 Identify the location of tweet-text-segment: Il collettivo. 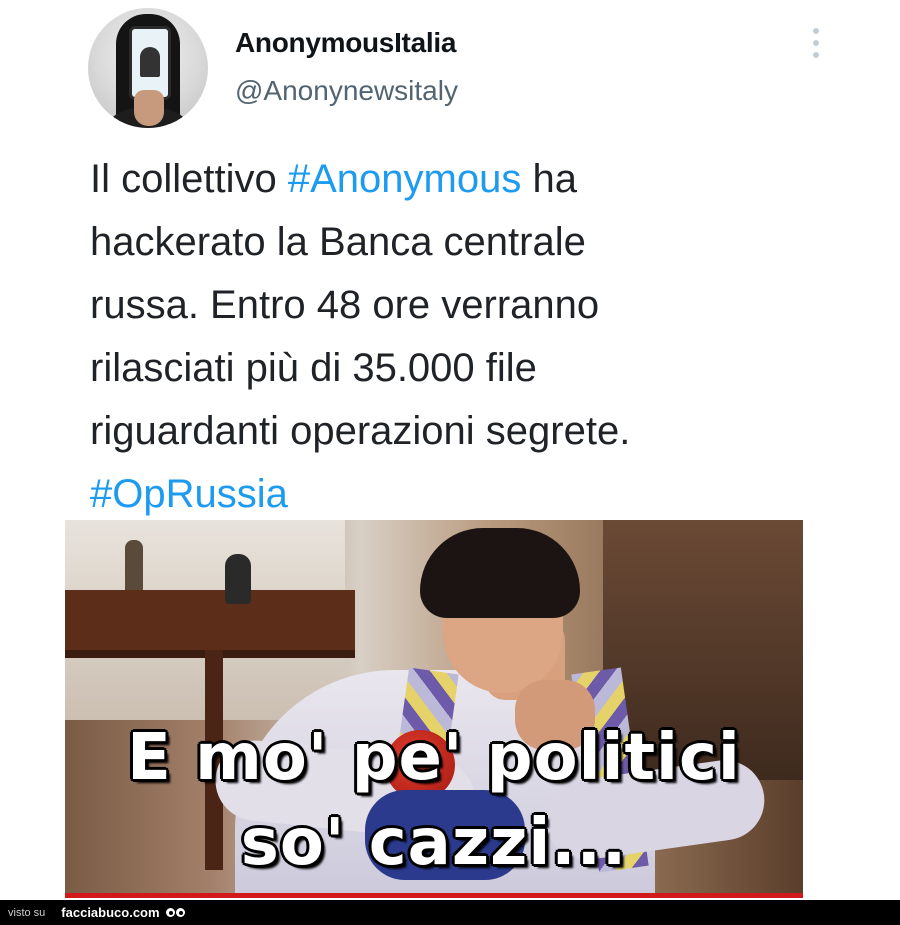
(189, 179).